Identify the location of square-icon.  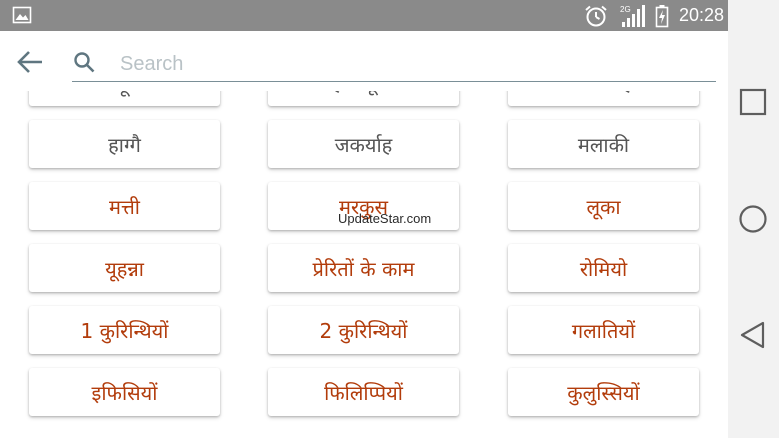
(753, 102).